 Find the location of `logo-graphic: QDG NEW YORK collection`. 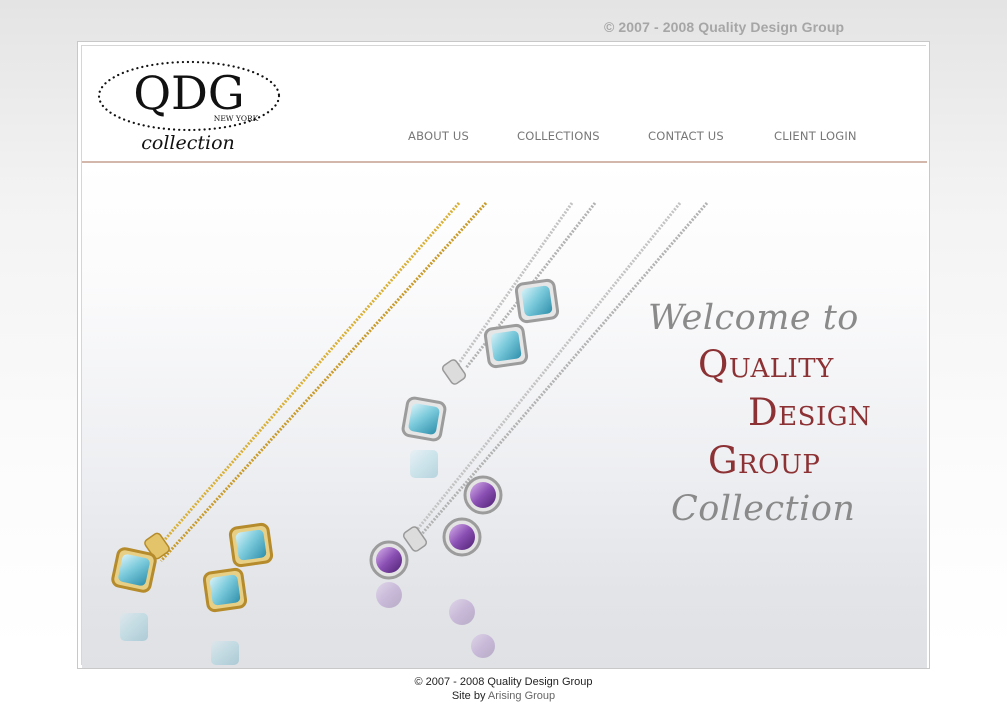

logo-graphic: QDG NEW YORK collection is located at coordinates (189, 107).